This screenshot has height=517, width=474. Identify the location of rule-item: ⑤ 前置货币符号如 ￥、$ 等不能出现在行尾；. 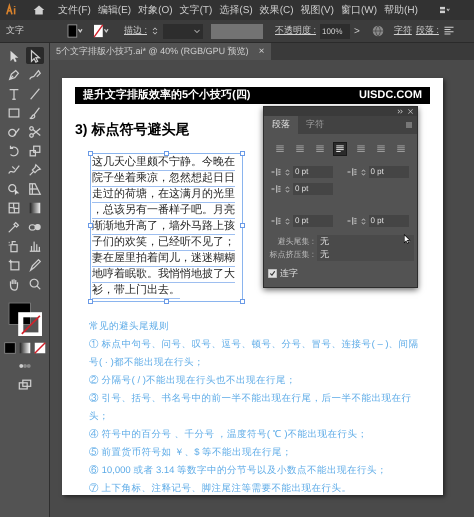
(191, 453).